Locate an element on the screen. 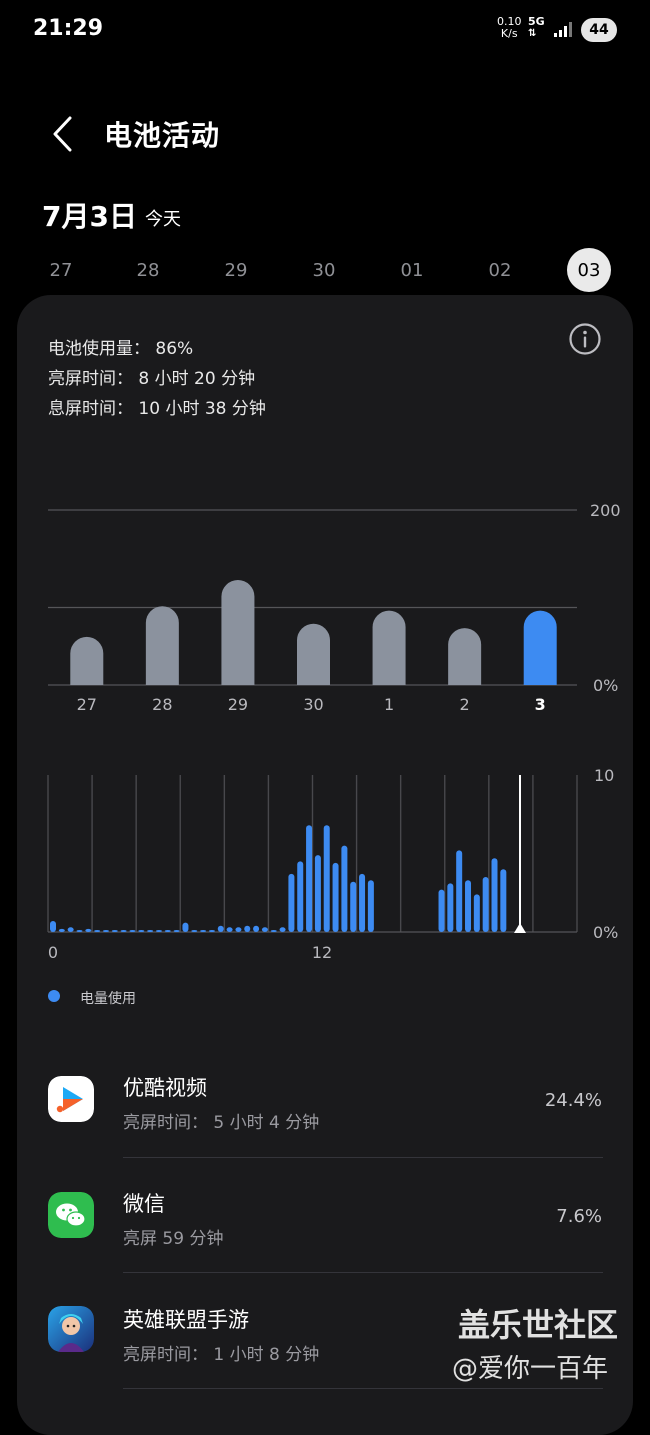 The width and height of the screenshot is (650, 1435). lol-wild-rift-icon is located at coordinates (71, 1329).